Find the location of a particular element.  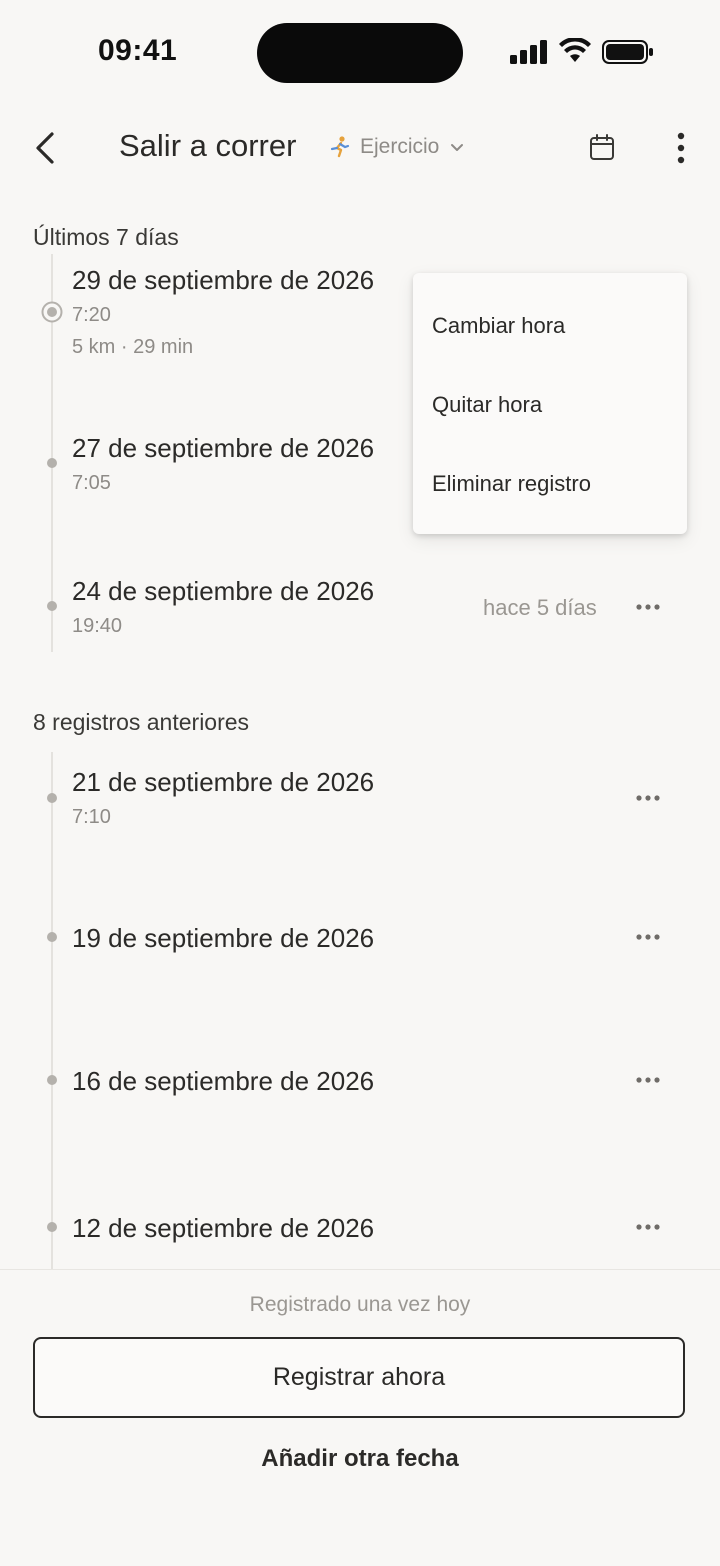

calendar-icon is located at coordinates (602, 148).